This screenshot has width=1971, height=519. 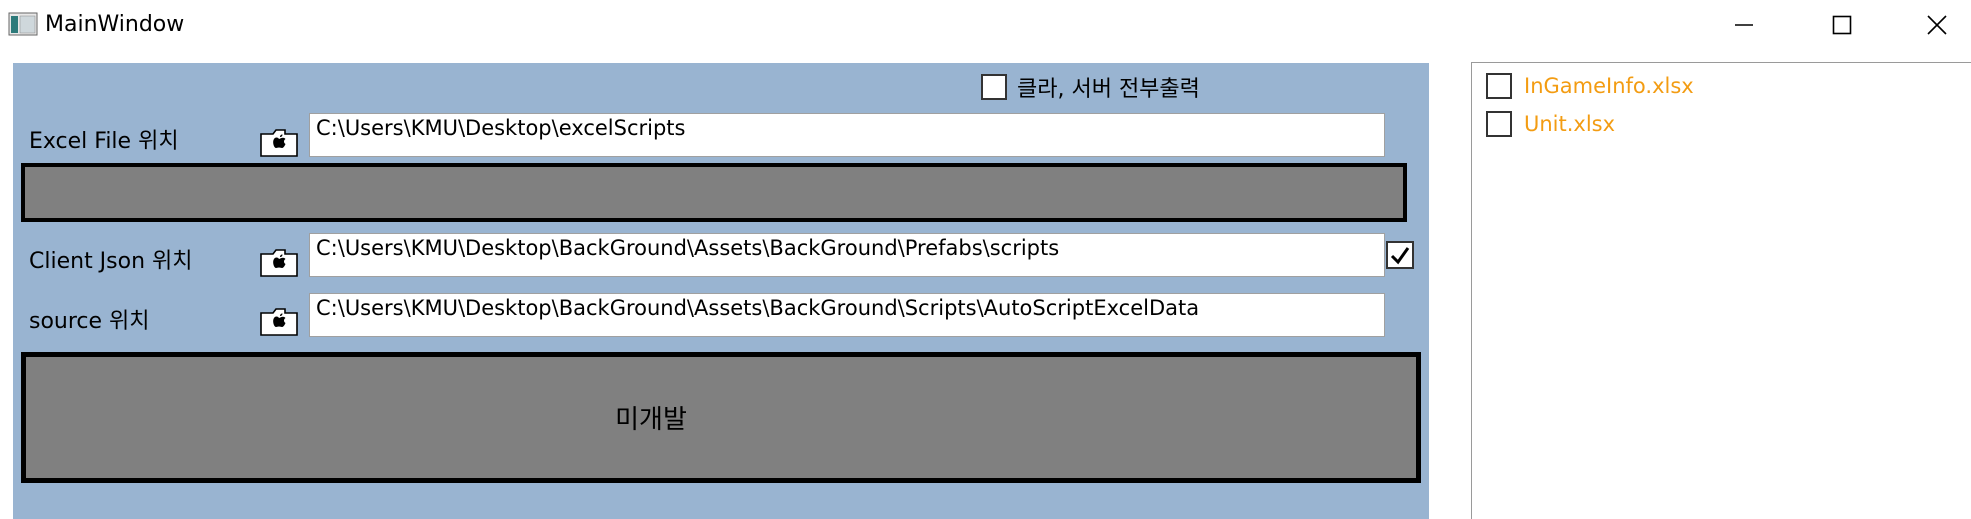 I want to click on close-icon, so click(x=1937, y=25).